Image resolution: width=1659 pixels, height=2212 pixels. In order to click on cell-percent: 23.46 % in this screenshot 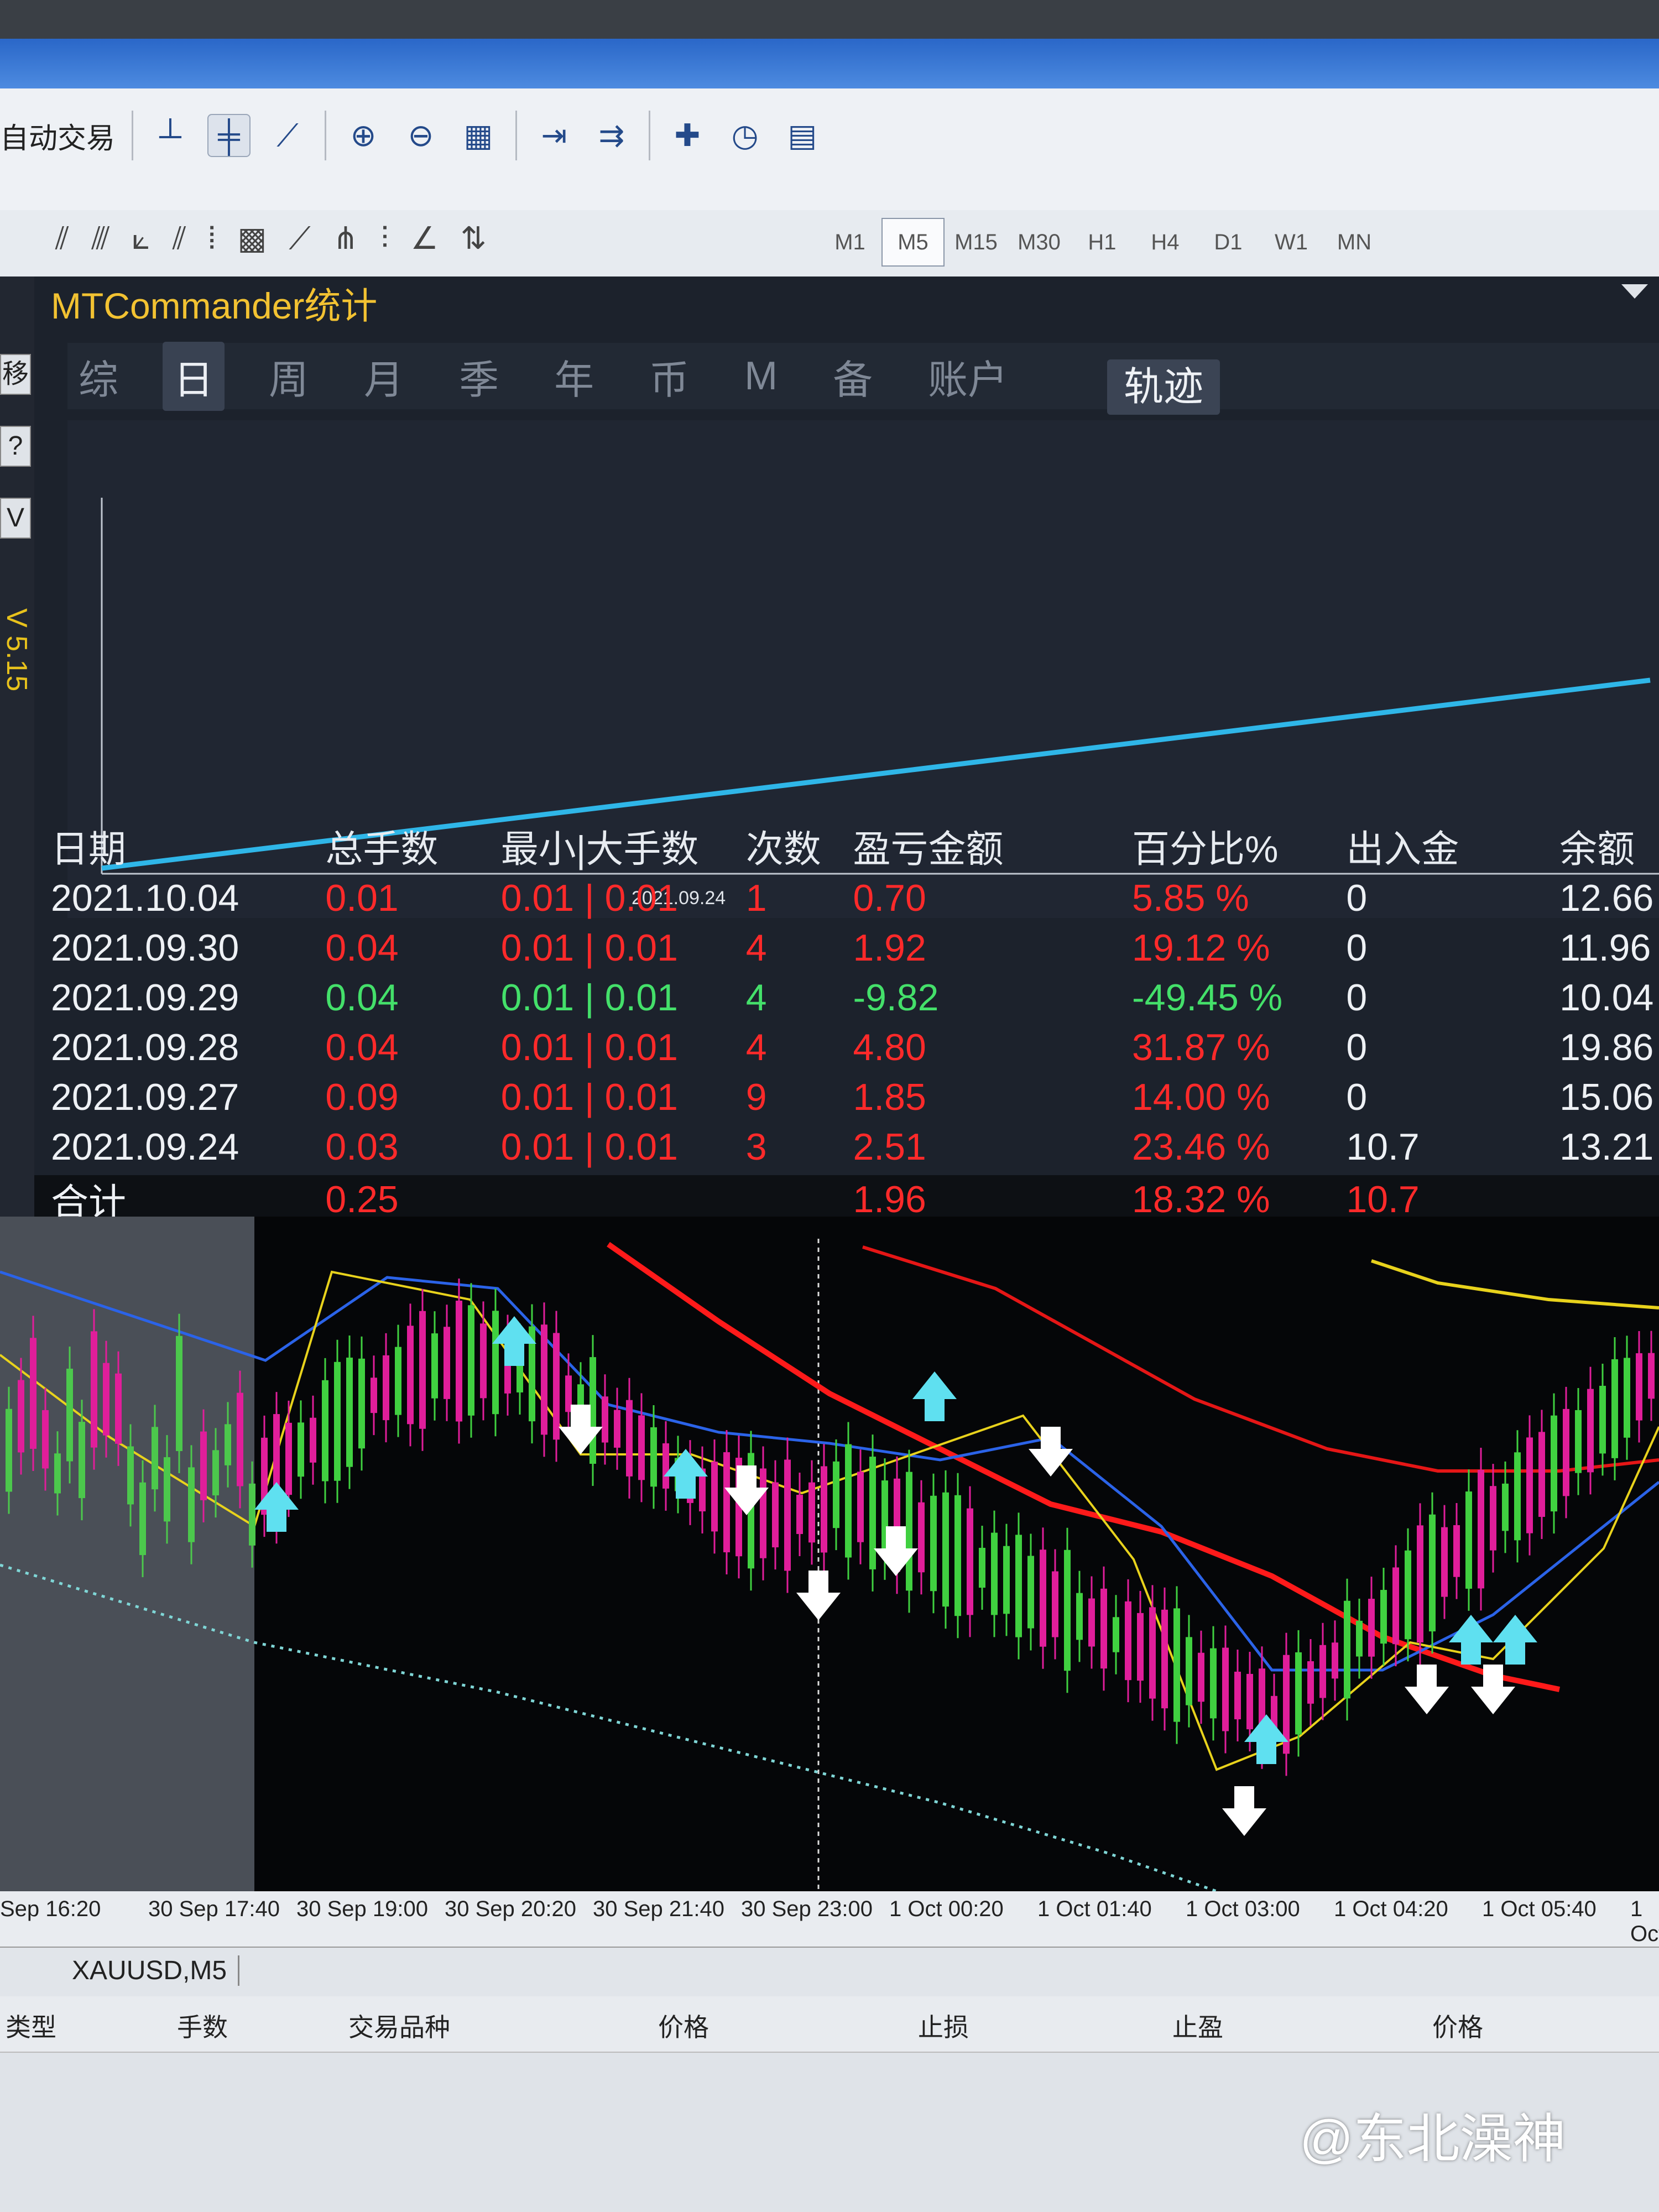, I will do `click(1201, 1147)`.